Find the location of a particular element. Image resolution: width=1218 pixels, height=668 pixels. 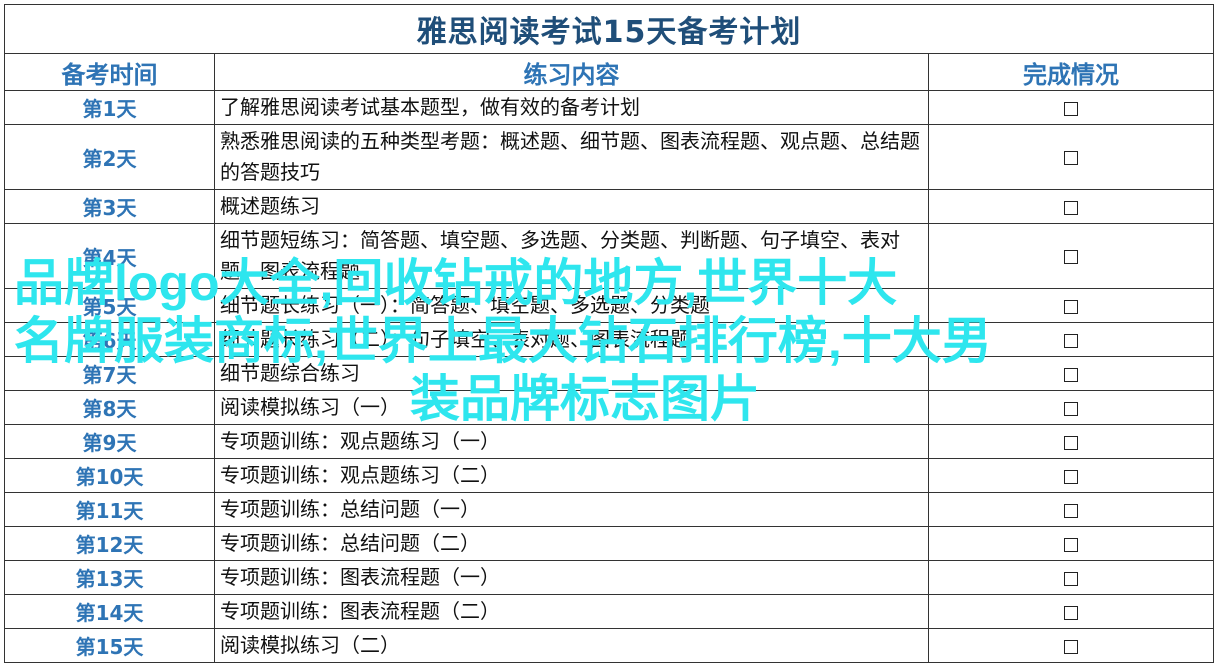

day-cell: 第7天 is located at coordinates (109, 373).